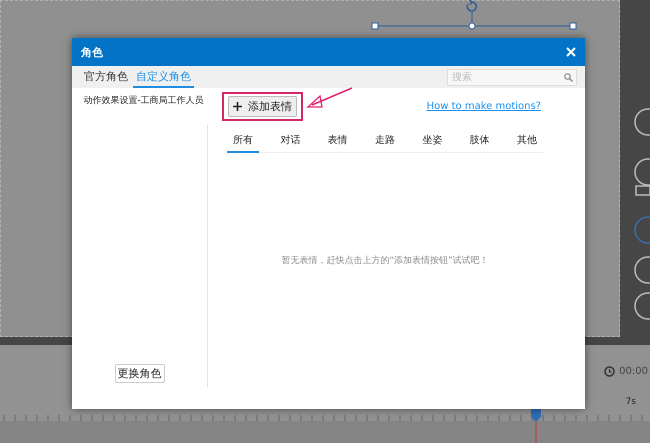 The image size is (650, 443). What do you see at coordinates (568, 77) in the screenshot?
I see `search-icon` at bounding box center [568, 77].